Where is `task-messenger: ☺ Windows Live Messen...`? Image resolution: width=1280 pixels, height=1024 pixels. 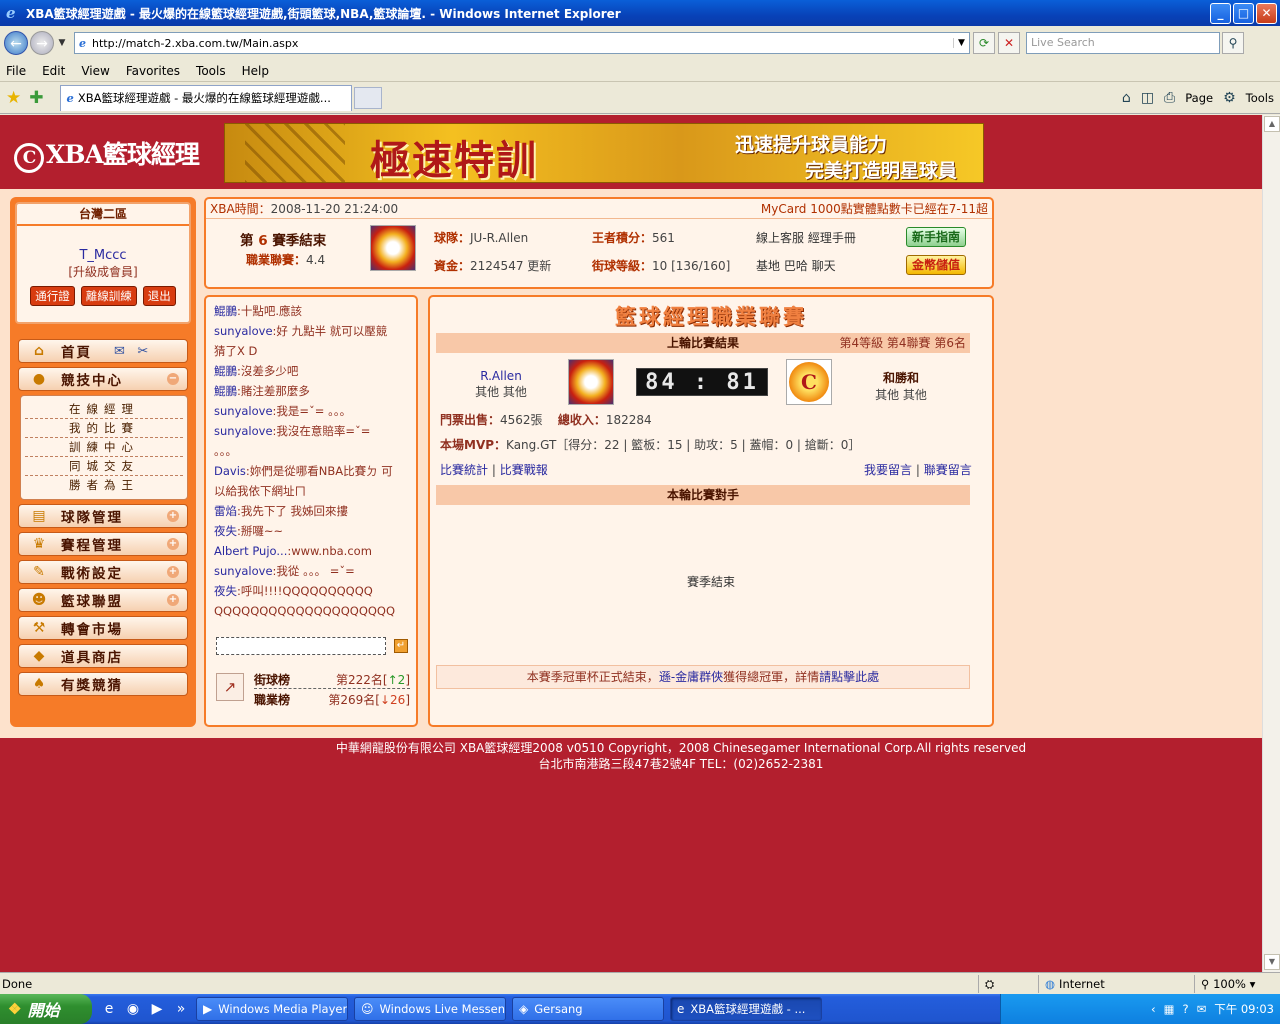 task-messenger: ☺ Windows Live Messen... is located at coordinates (430, 1009).